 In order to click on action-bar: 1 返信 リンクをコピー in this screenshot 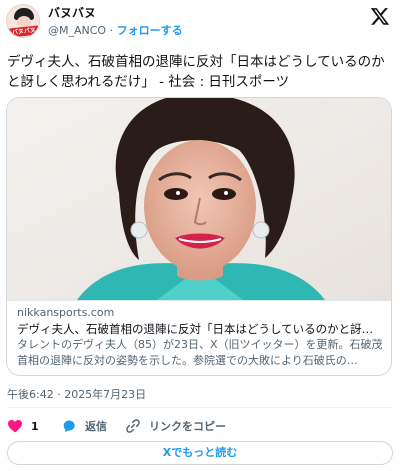, I will do `click(200, 426)`.